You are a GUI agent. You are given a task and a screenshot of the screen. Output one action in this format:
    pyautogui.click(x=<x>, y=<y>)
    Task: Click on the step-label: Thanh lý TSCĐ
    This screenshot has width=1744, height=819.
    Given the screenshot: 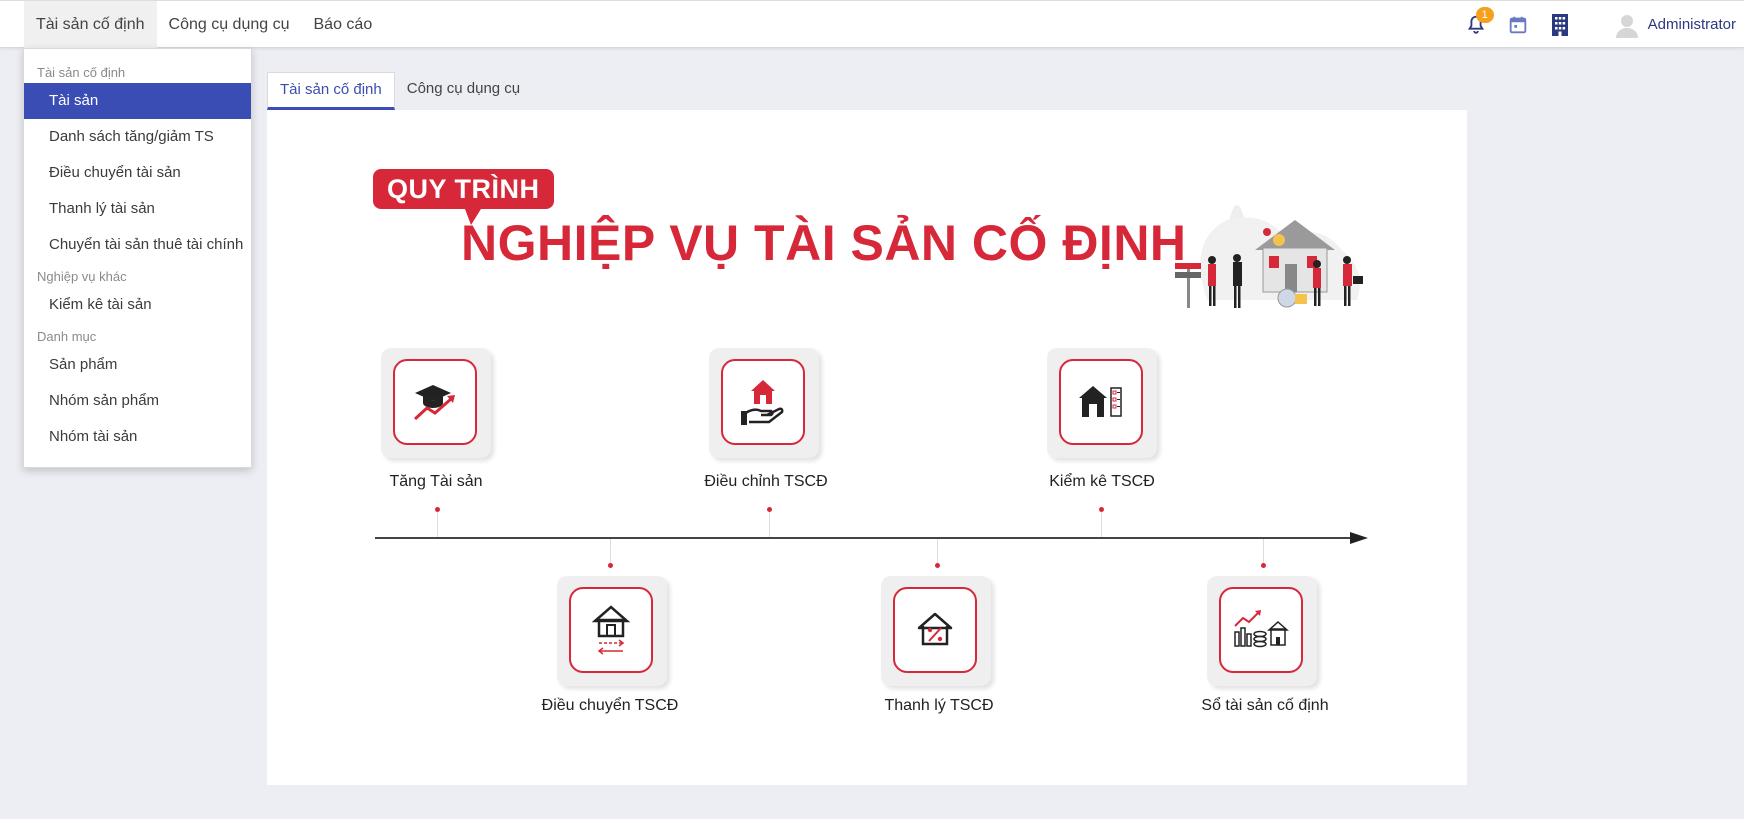 What is the action you would take?
    pyautogui.click(x=939, y=705)
    